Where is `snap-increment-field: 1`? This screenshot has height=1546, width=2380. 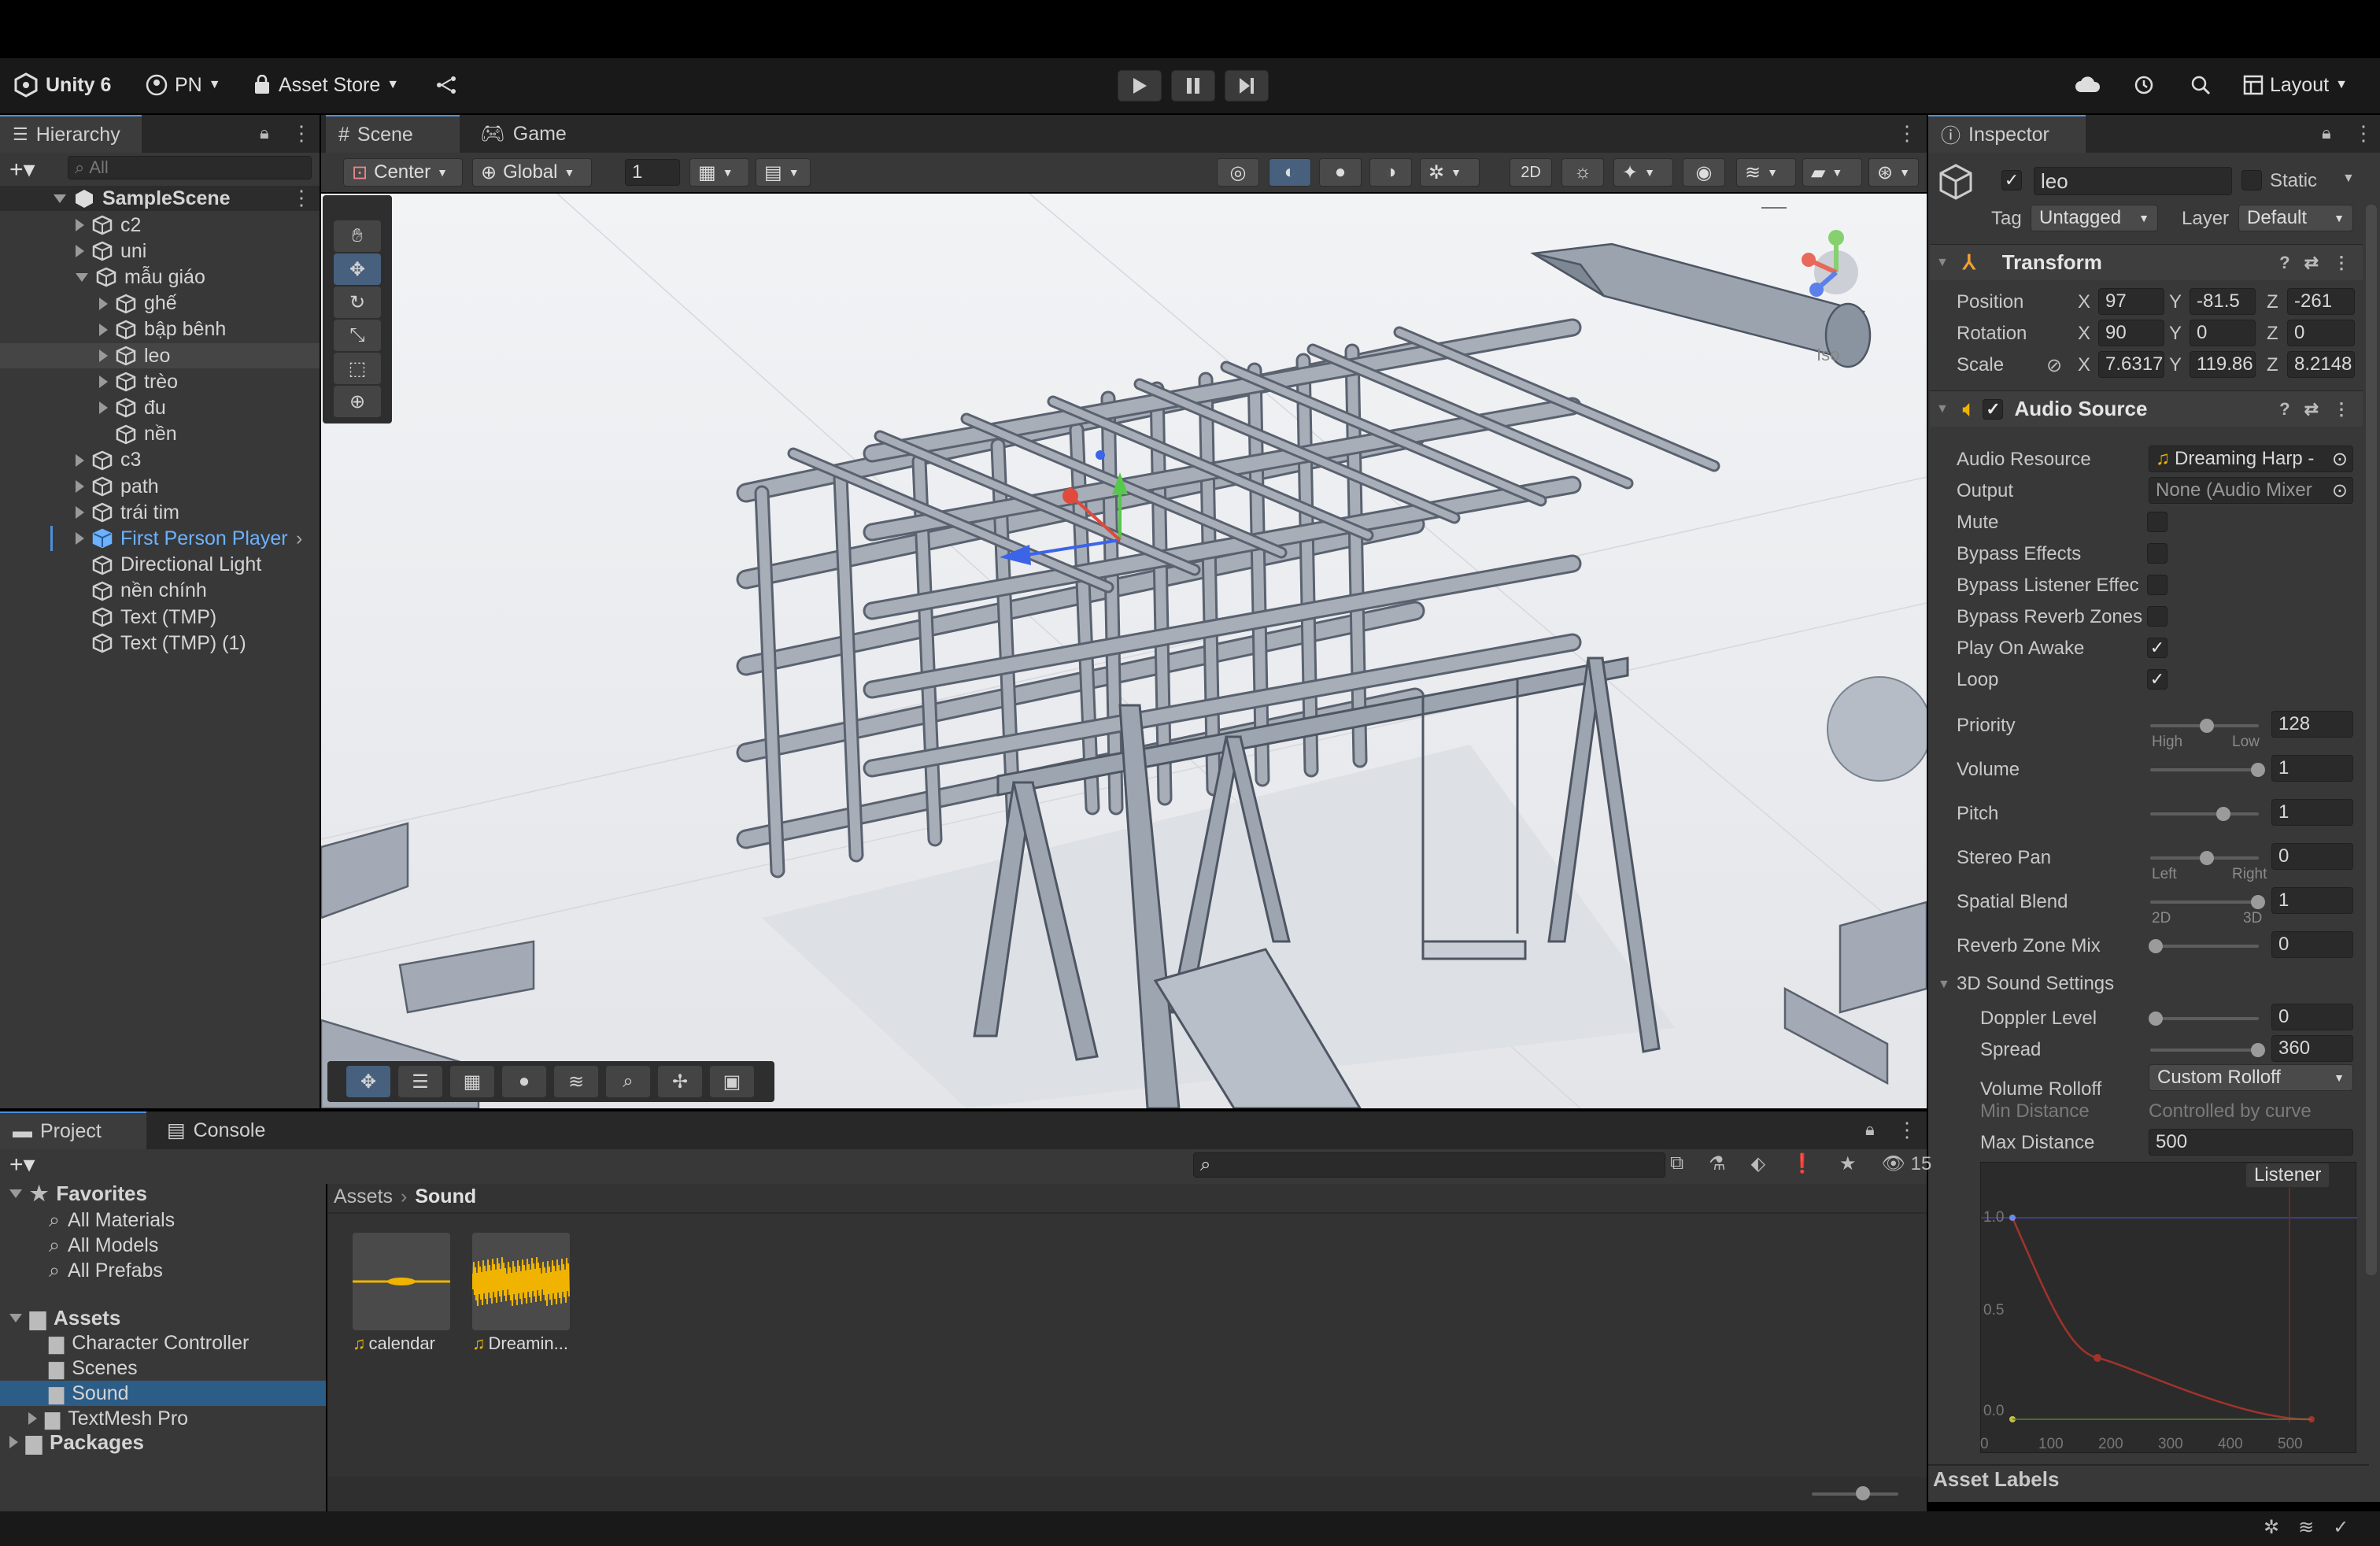
snap-increment-field: 1 is located at coordinates (652, 172).